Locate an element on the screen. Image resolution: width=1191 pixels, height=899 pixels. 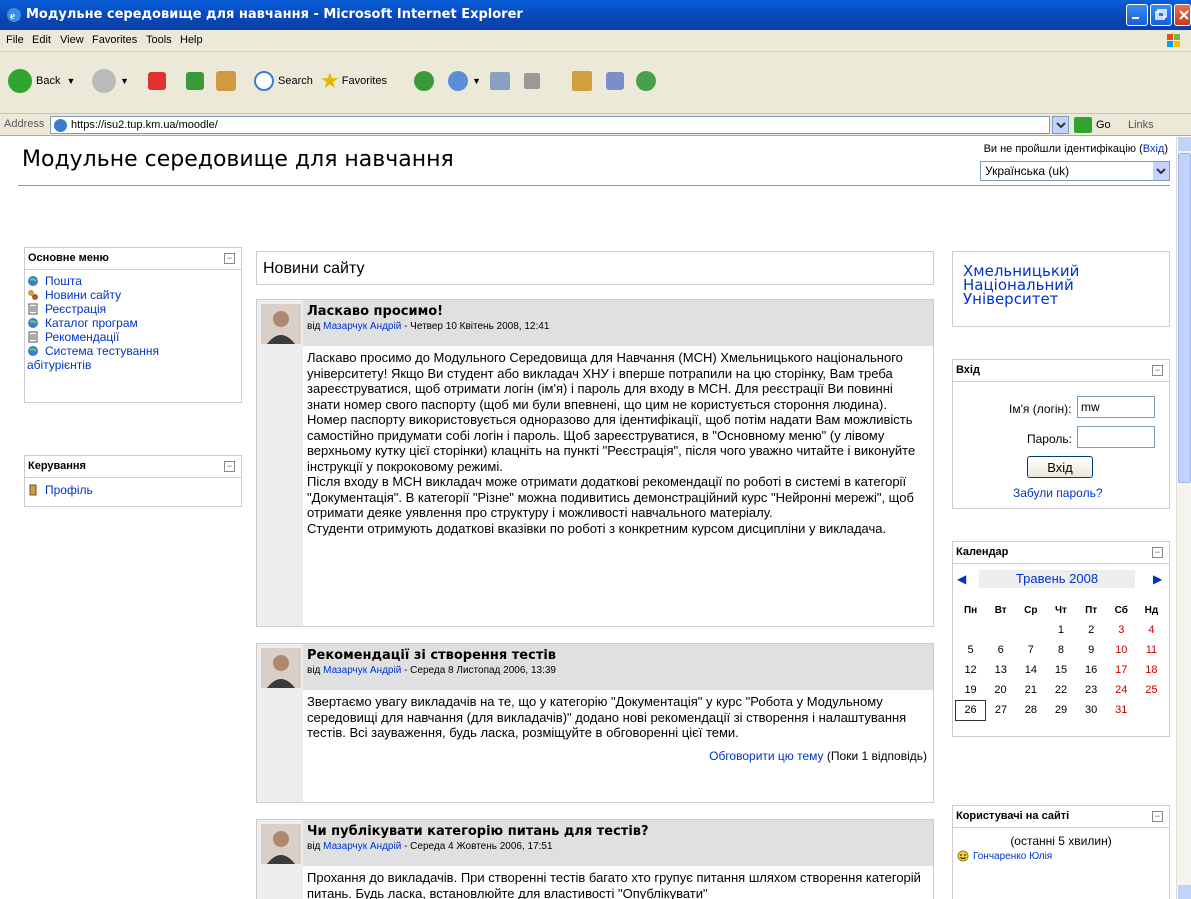
back-button: Back ▼ is located at coordinates (41, 81).